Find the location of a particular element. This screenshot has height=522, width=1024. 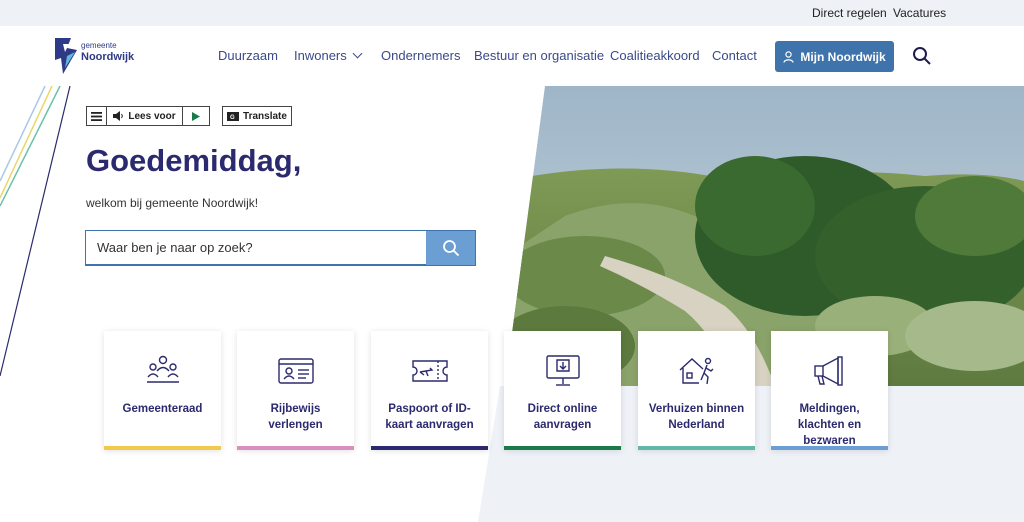

play-button is located at coordinates (196, 116).